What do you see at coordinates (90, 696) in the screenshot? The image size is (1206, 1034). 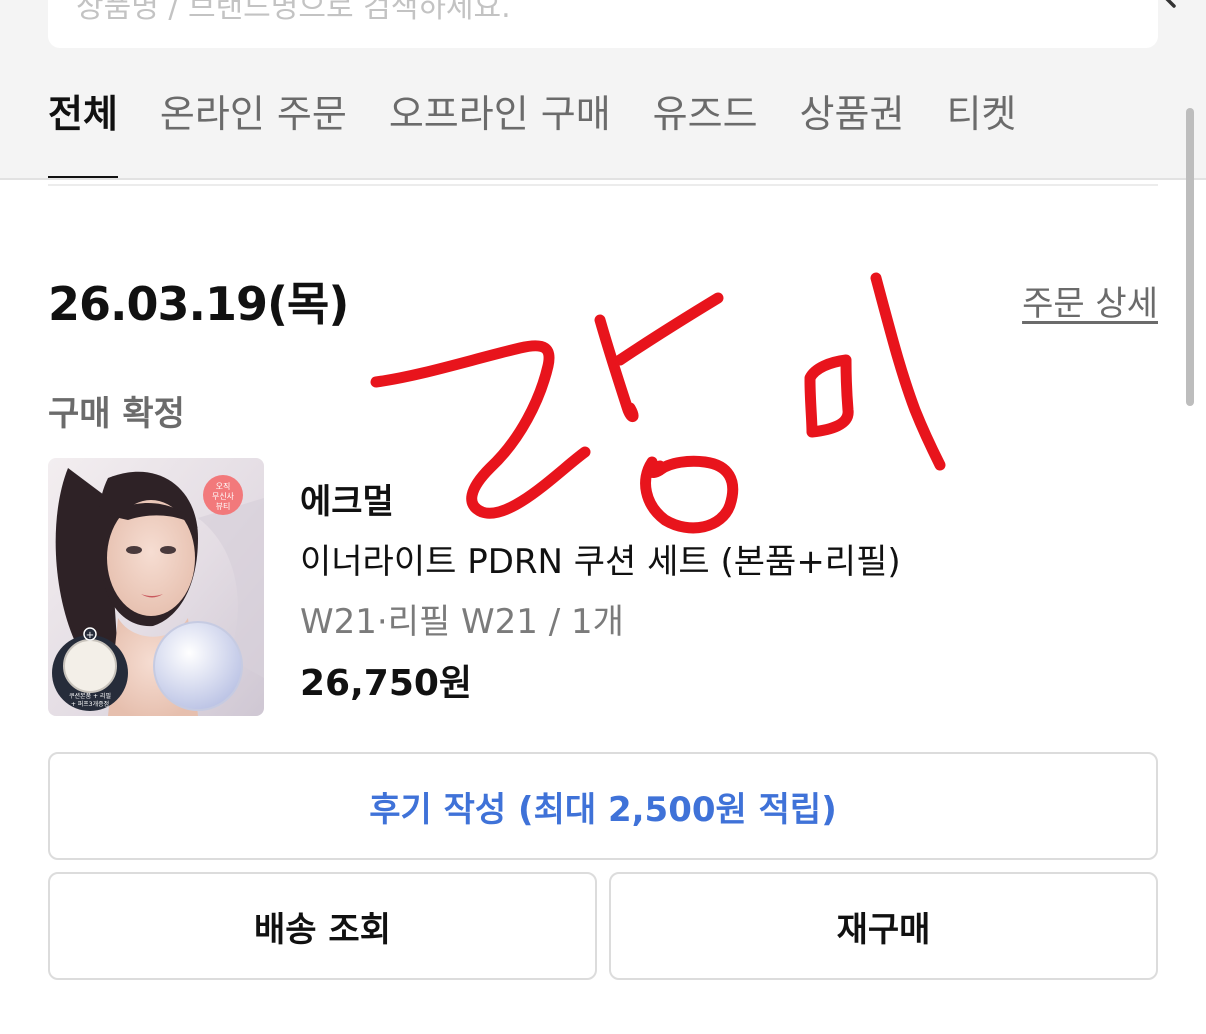 I see `caption-line-1: 쿠션본품 + 리필` at bounding box center [90, 696].